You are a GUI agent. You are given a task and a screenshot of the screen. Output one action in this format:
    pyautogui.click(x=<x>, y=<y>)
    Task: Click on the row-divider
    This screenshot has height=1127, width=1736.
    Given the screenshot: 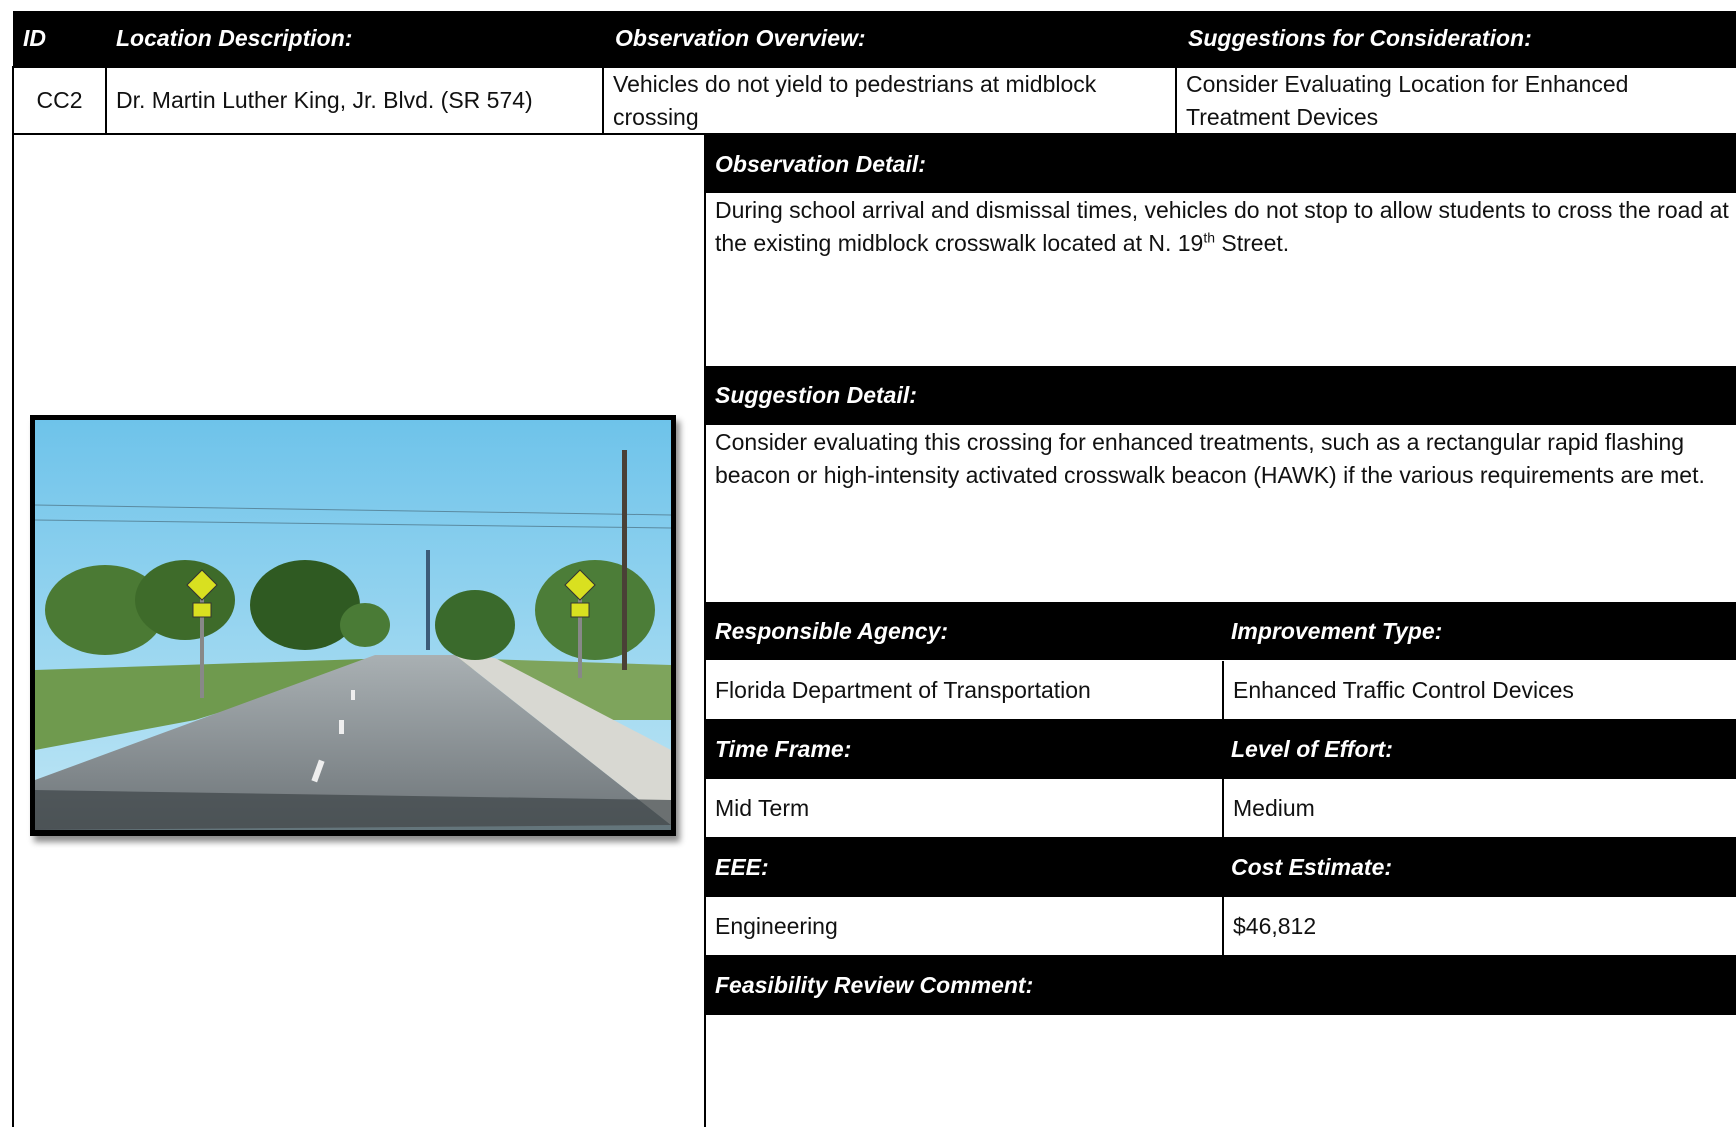 What is the action you would take?
    pyautogui.click(x=13, y=596)
    